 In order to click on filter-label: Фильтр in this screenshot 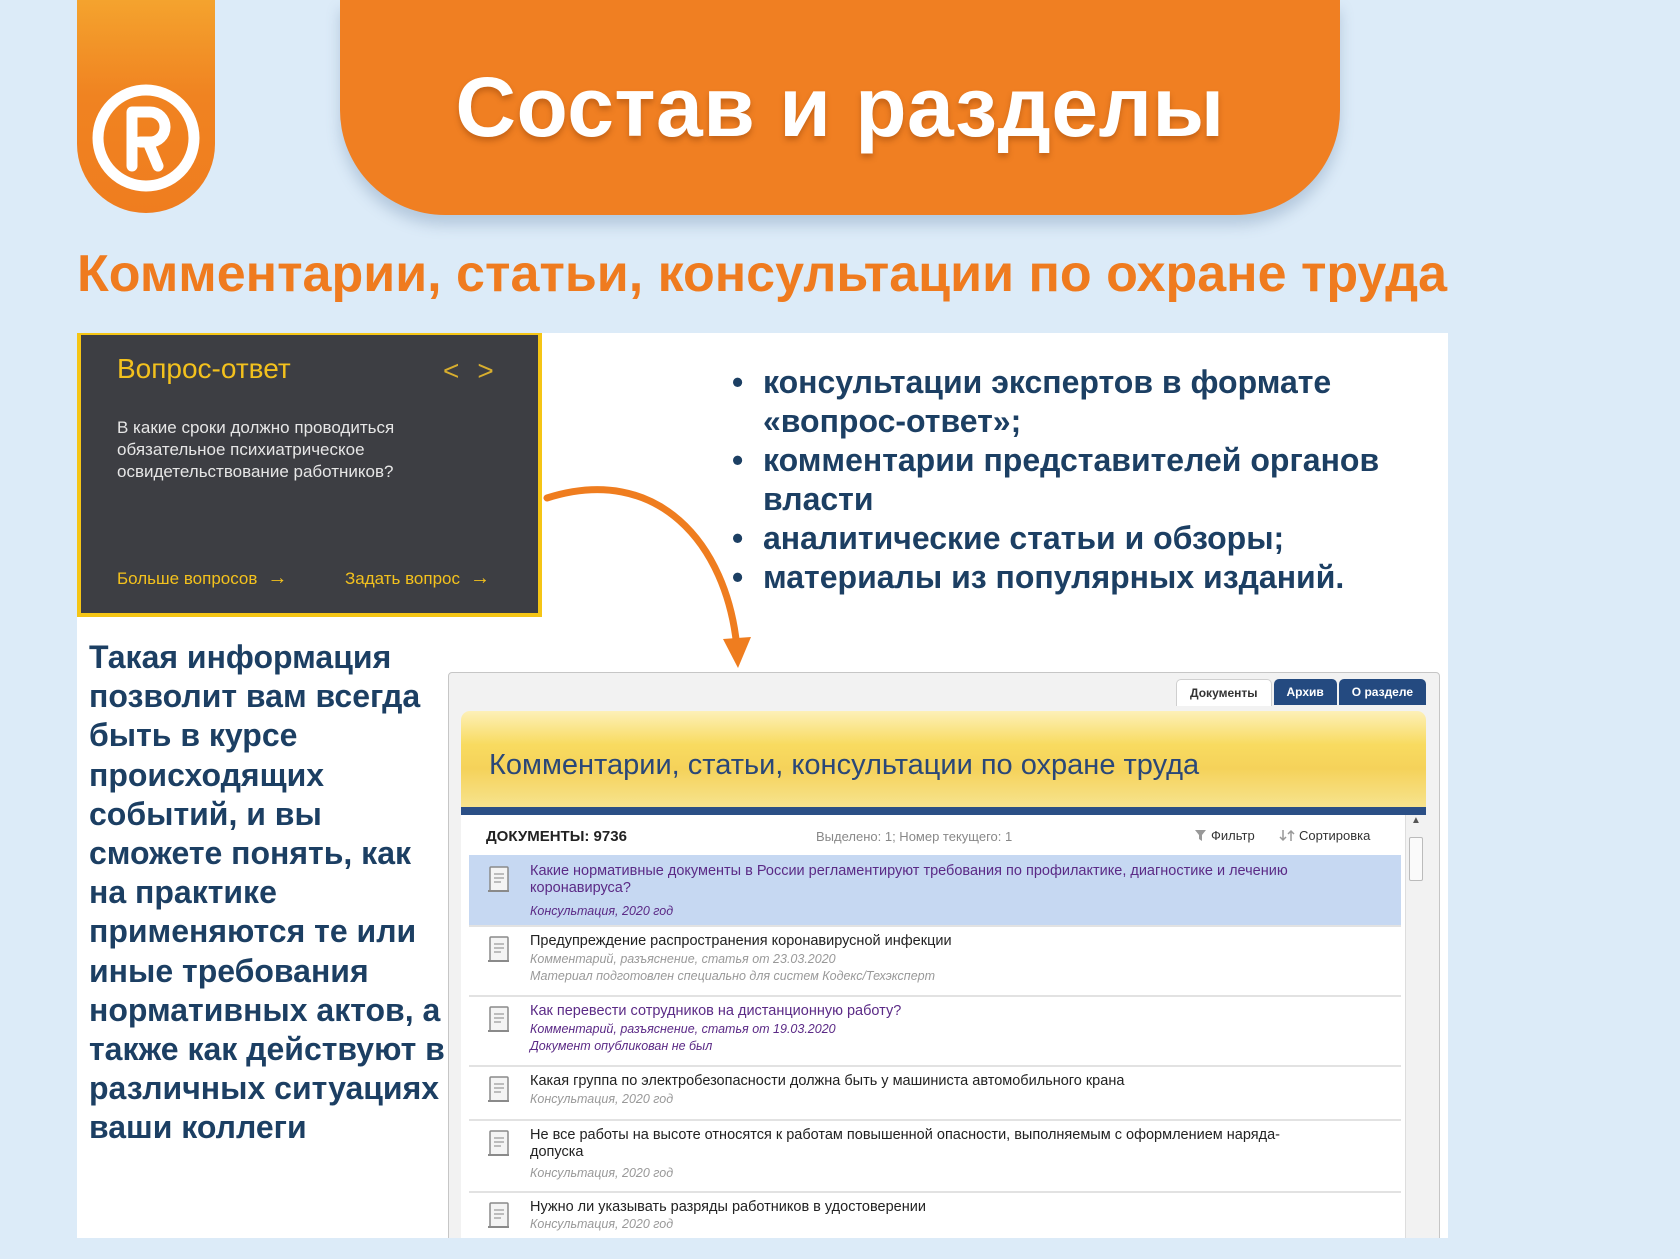, I will do `click(1233, 835)`.